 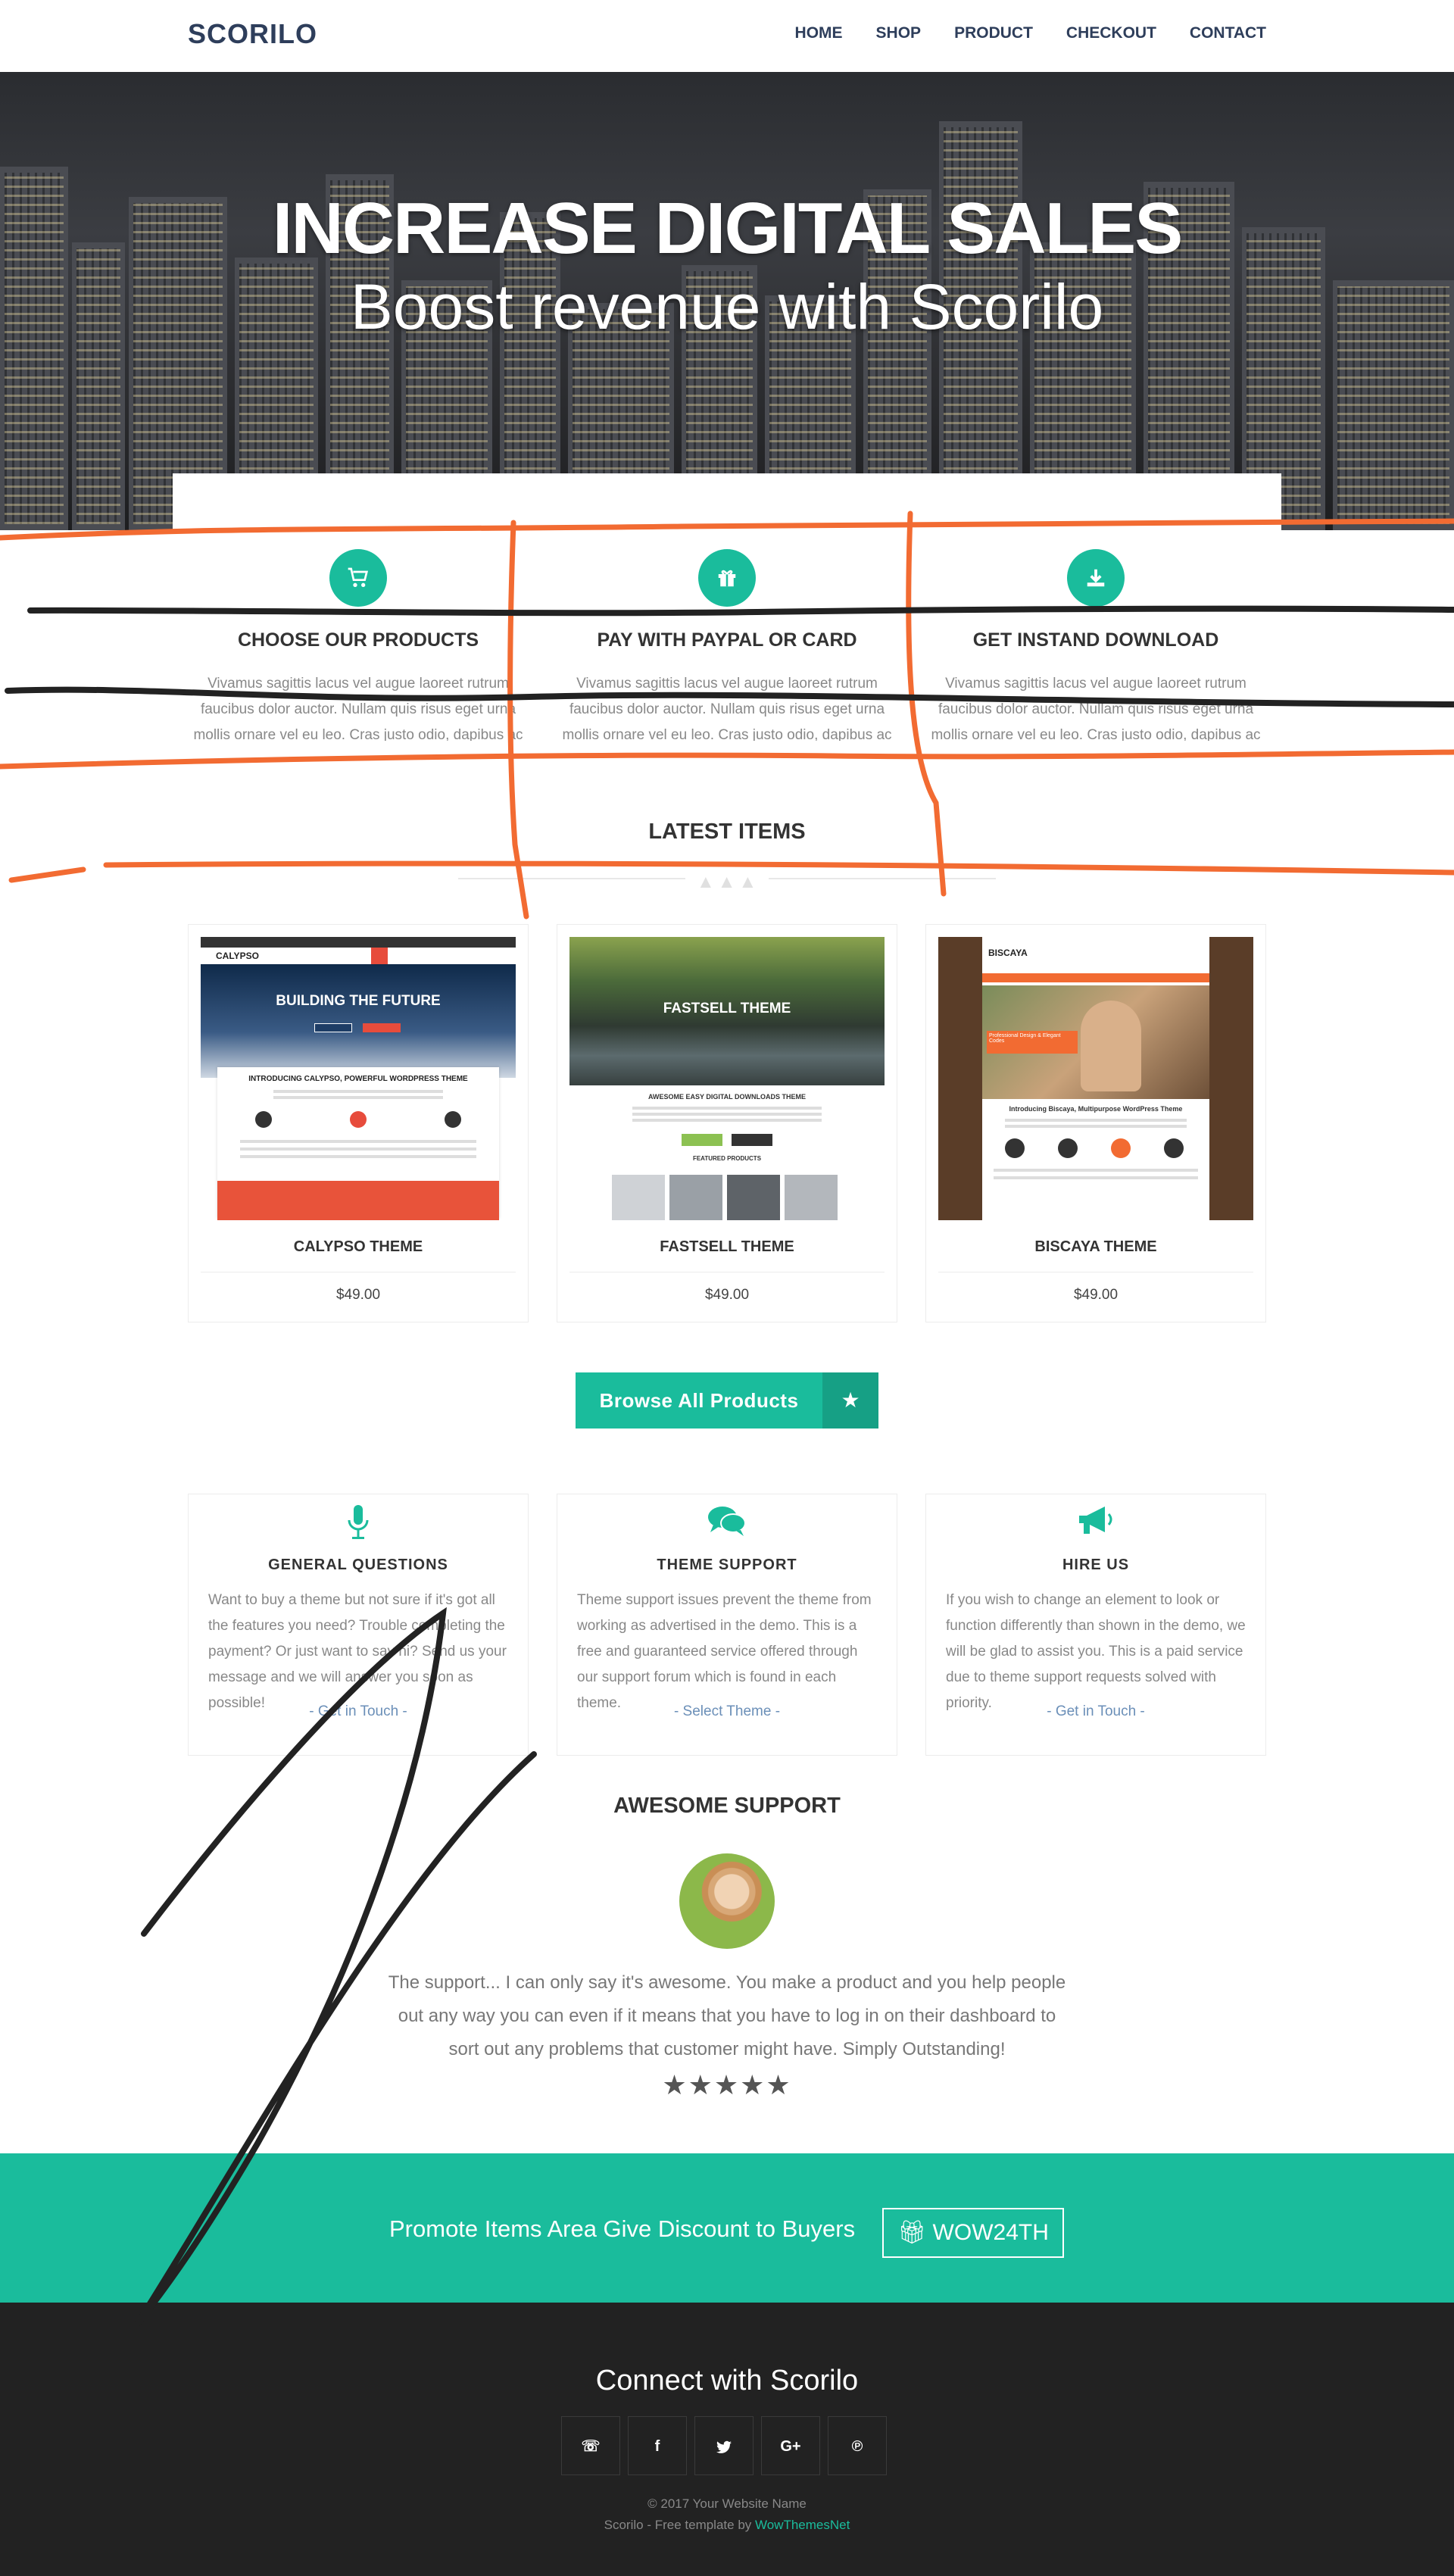 I want to click on nav-product: PRODUCT, so click(x=993, y=33).